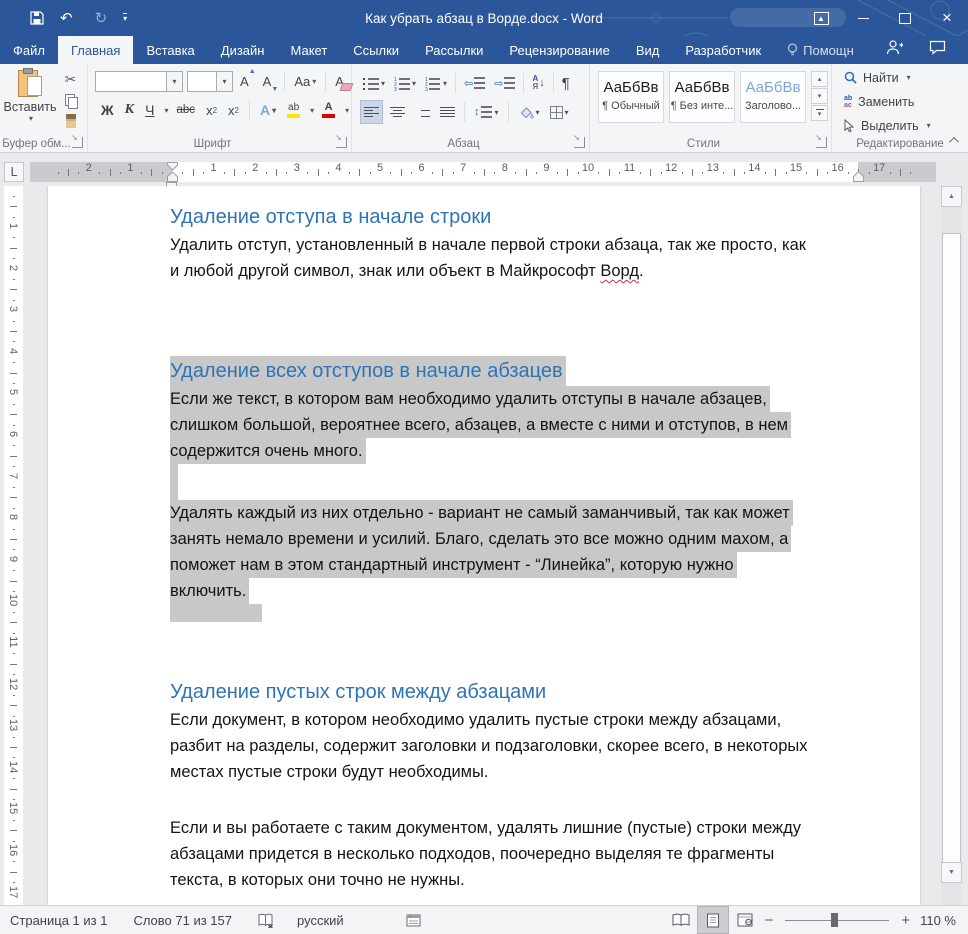 This screenshot has height=934, width=968. What do you see at coordinates (712, 920) in the screenshot?
I see `print-layout-button` at bounding box center [712, 920].